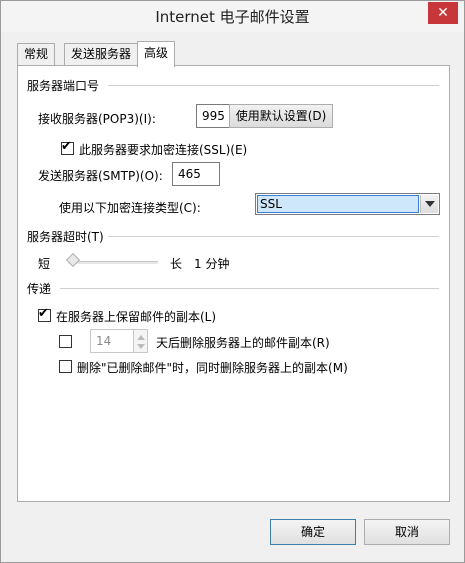 This screenshot has width=465, height=563. What do you see at coordinates (196, 174) in the screenshot?
I see `outgoing-port-input: 465` at bounding box center [196, 174].